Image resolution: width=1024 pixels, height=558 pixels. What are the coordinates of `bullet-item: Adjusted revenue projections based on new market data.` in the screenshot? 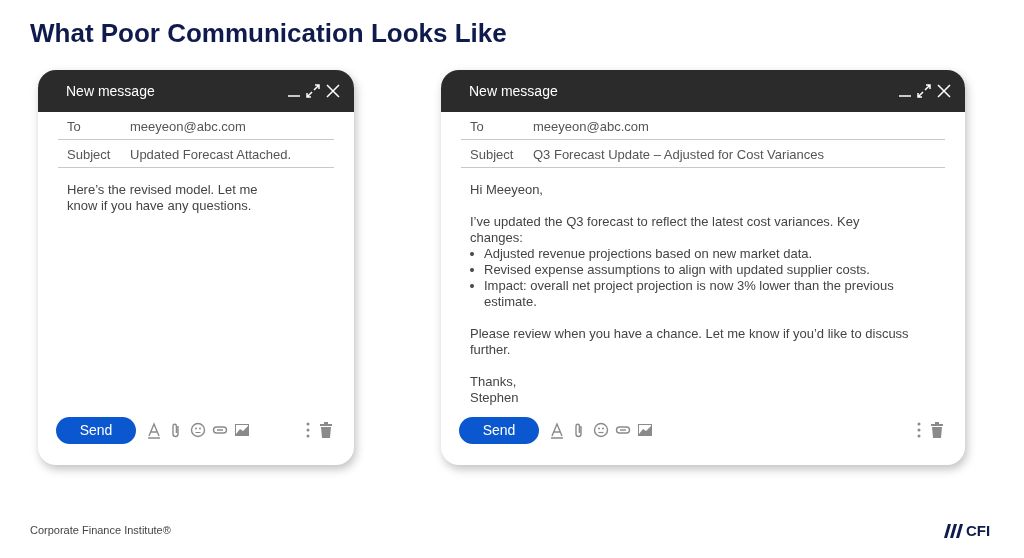 It's located at (648, 254).